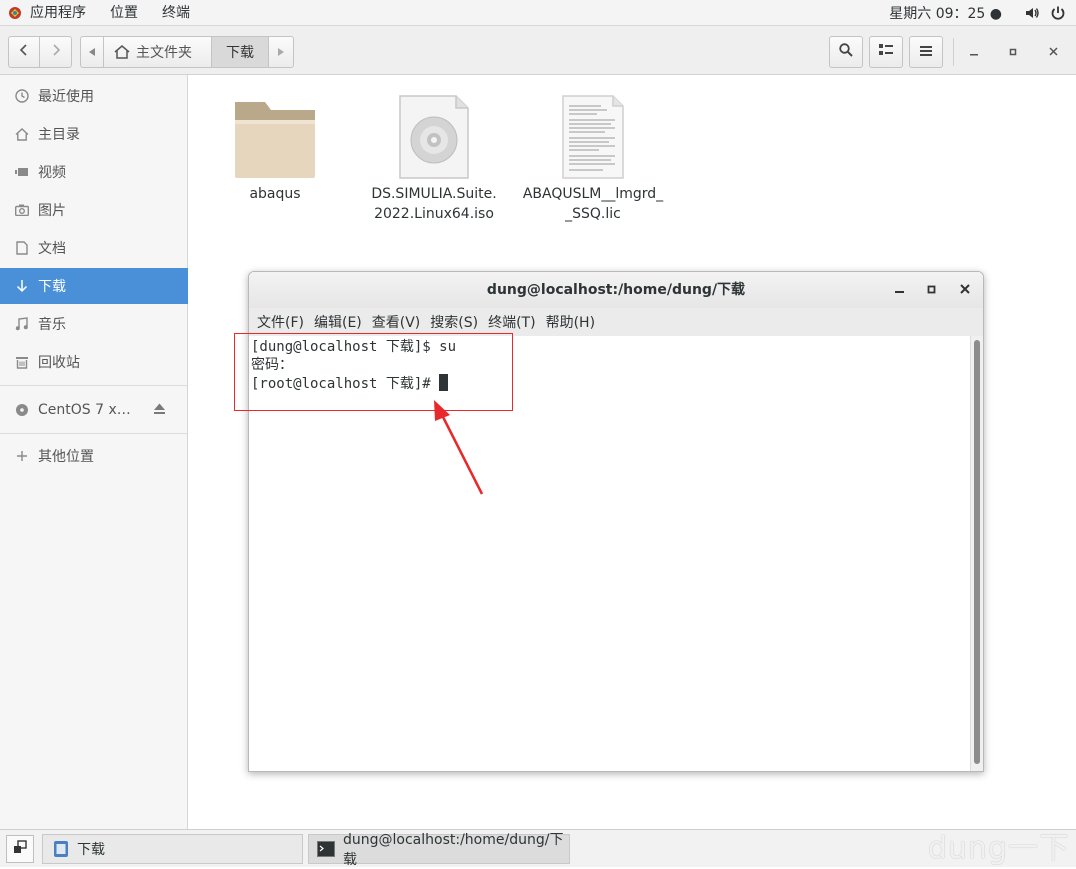  I want to click on bottom-panel: 下载 dung@localhost:/home/dung/下载 dung一下, so click(538, 848).